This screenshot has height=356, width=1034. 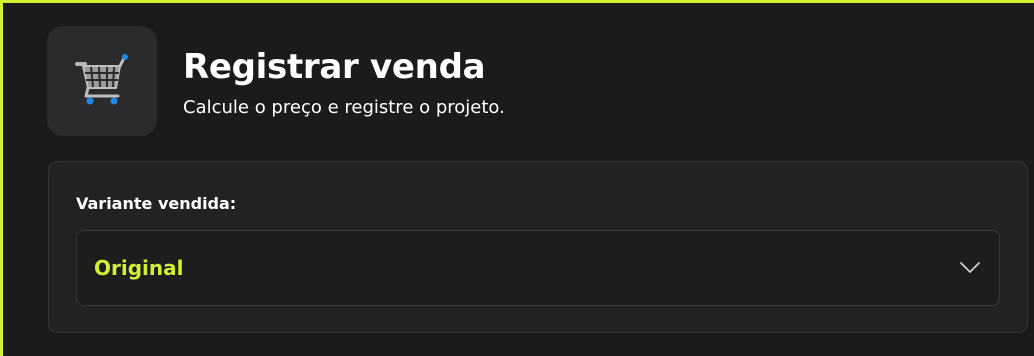 I want to click on shopping-cart-icon, so click(x=101, y=79).